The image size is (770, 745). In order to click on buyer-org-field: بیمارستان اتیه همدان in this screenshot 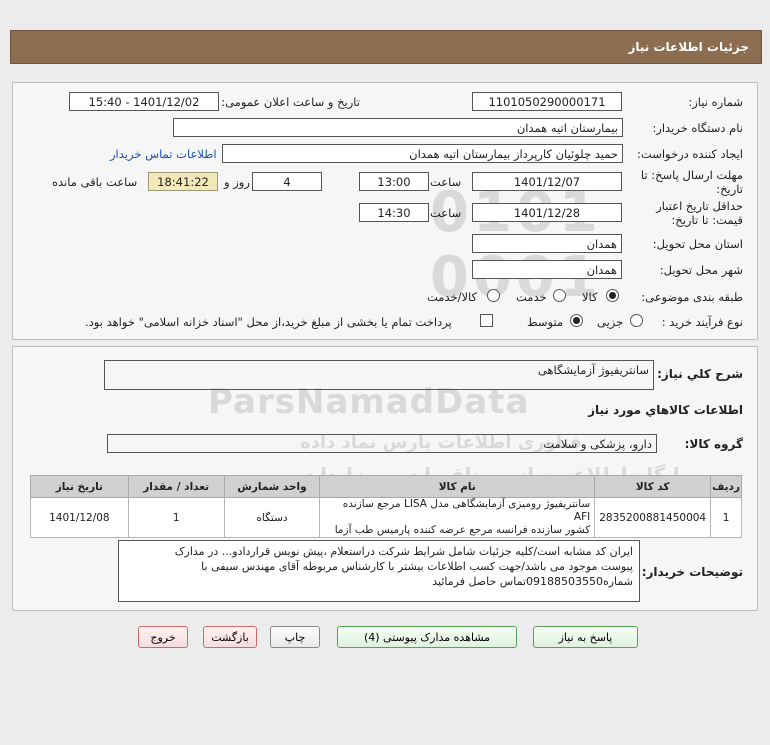, I will do `click(398, 127)`.